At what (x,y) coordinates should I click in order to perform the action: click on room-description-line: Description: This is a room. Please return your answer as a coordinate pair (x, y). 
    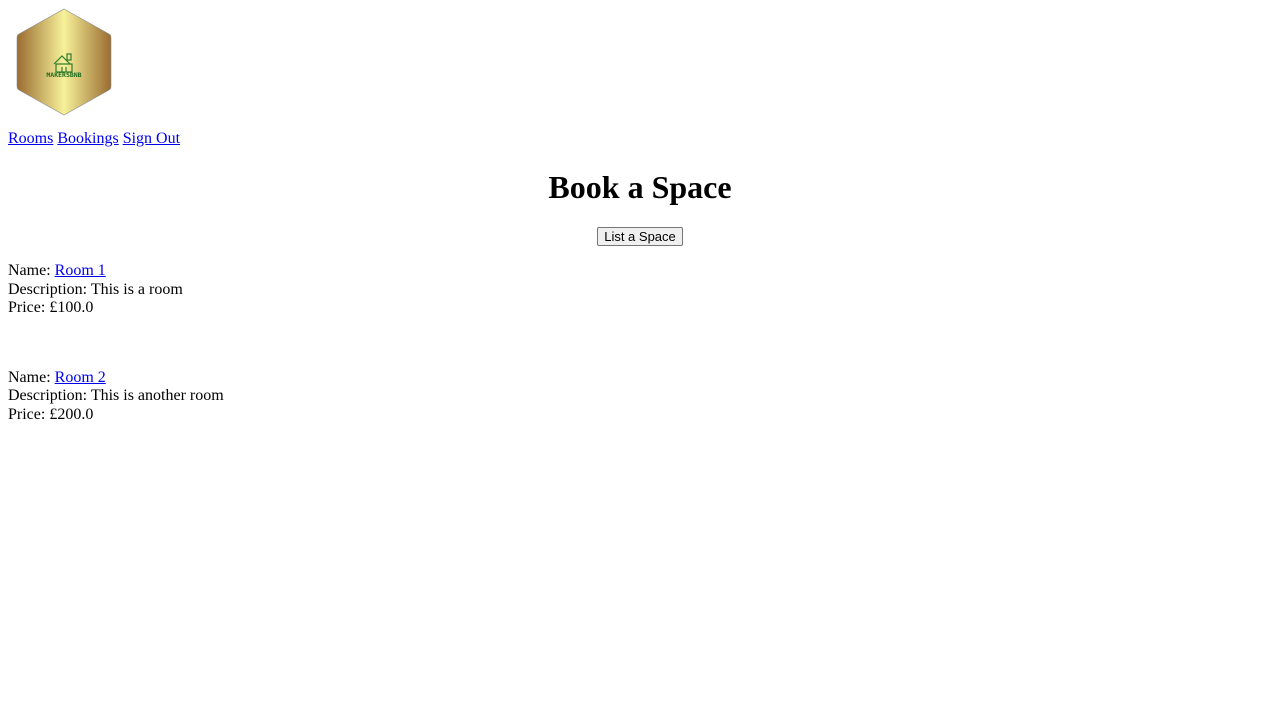
    Looking at the image, I should click on (640, 290).